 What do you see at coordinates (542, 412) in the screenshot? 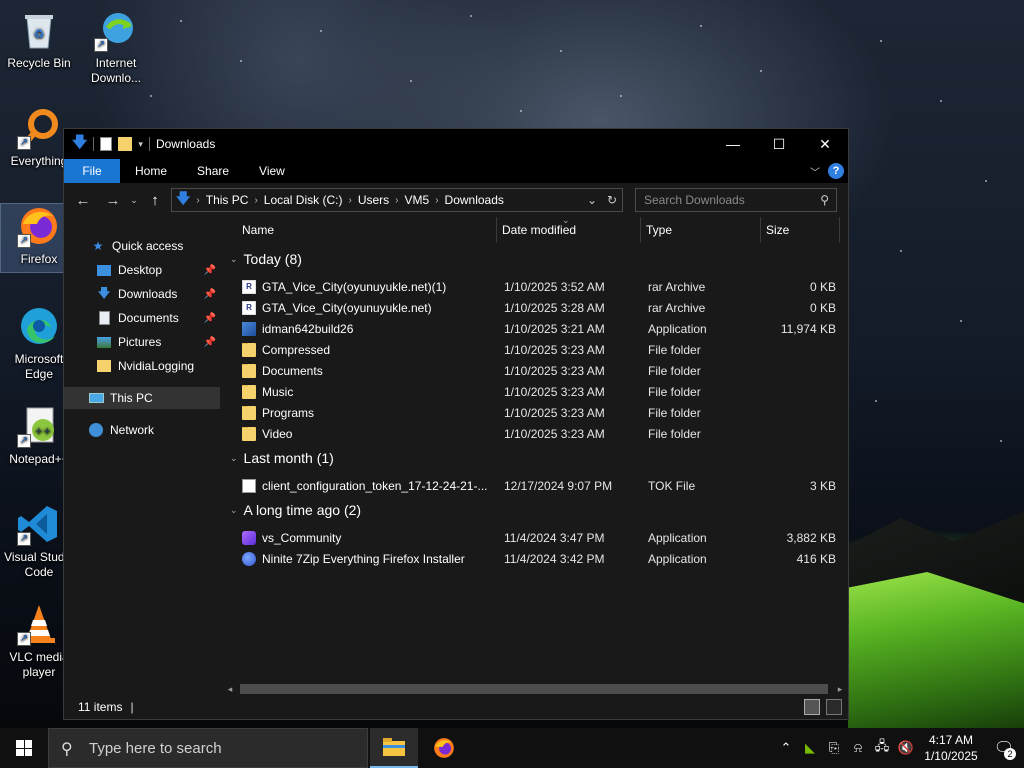
I see `file-row: Programs 1/10/2025 3:23 AM File folder` at bounding box center [542, 412].